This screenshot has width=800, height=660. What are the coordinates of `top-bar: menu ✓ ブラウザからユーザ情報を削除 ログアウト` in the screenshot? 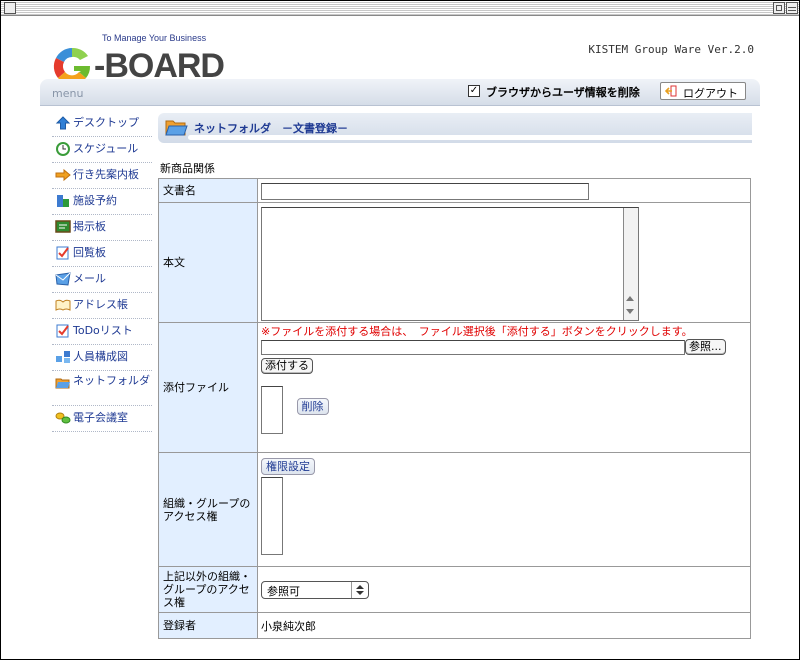 It's located at (400, 92).